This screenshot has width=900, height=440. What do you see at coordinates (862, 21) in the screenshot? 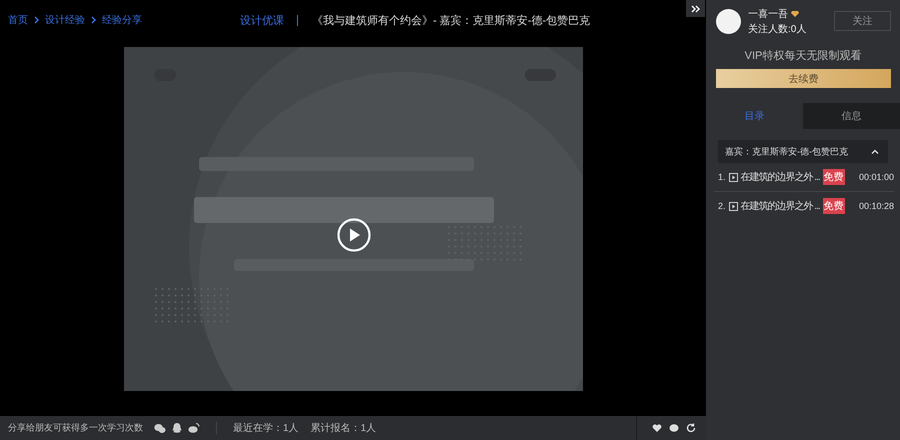
I see `follow-button: 关注` at bounding box center [862, 21].